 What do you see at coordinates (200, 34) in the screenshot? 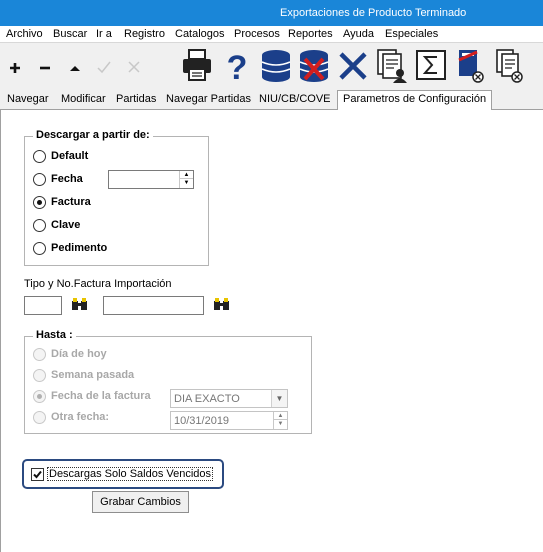
I see `menu-catalogos: Catalogos` at bounding box center [200, 34].